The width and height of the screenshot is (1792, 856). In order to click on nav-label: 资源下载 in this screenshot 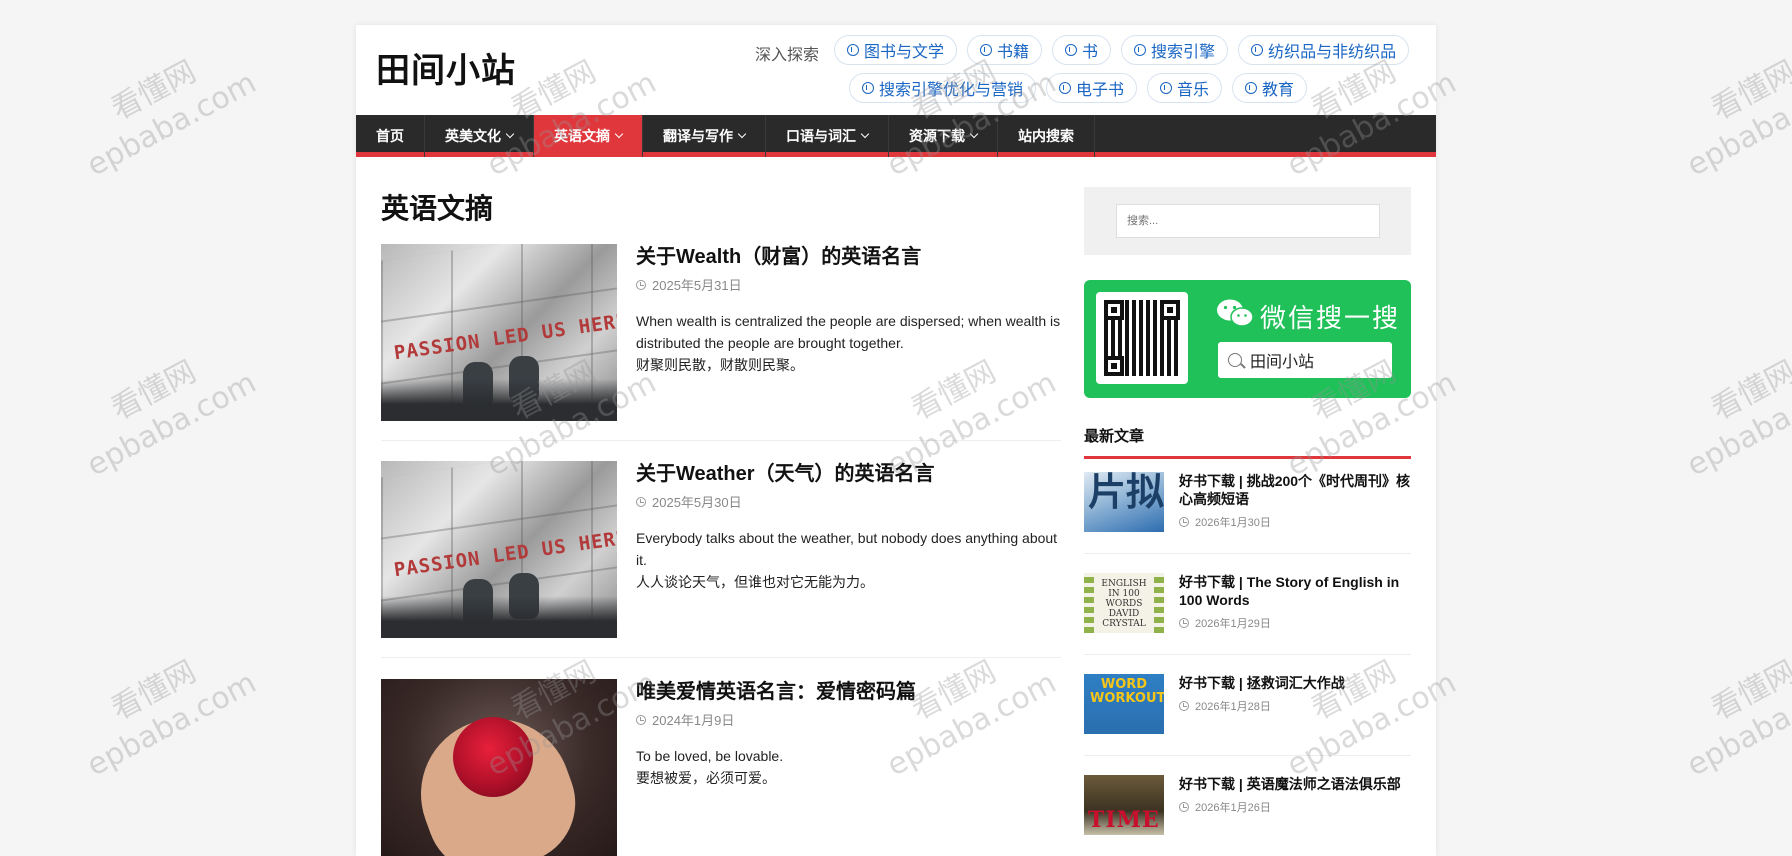, I will do `click(937, 136)`.